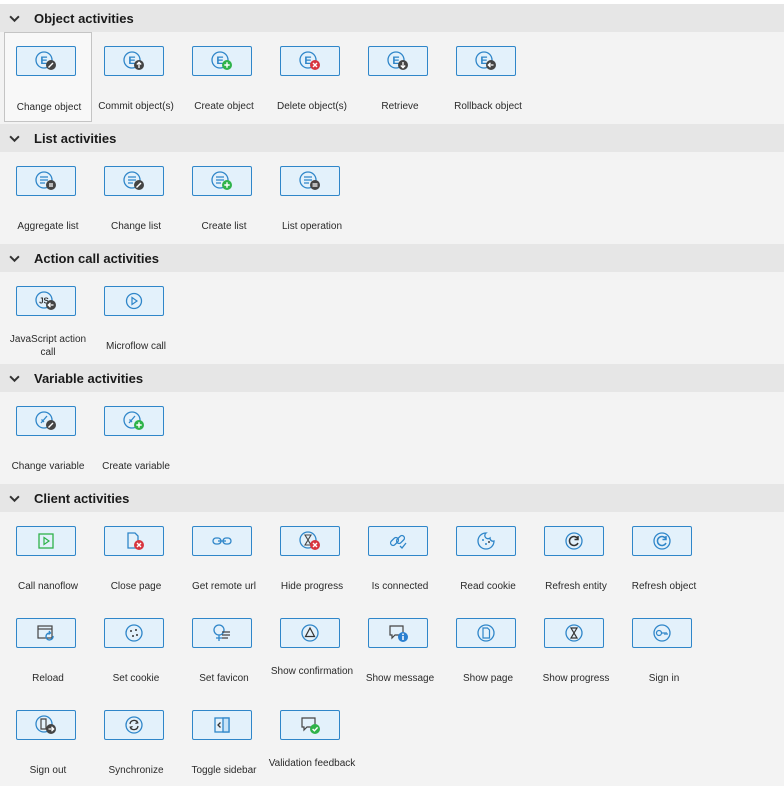  What do you see at coordinates (46, 725) in the screenshot?
I see `sign-out-icon` at bounding box center [46, 725].